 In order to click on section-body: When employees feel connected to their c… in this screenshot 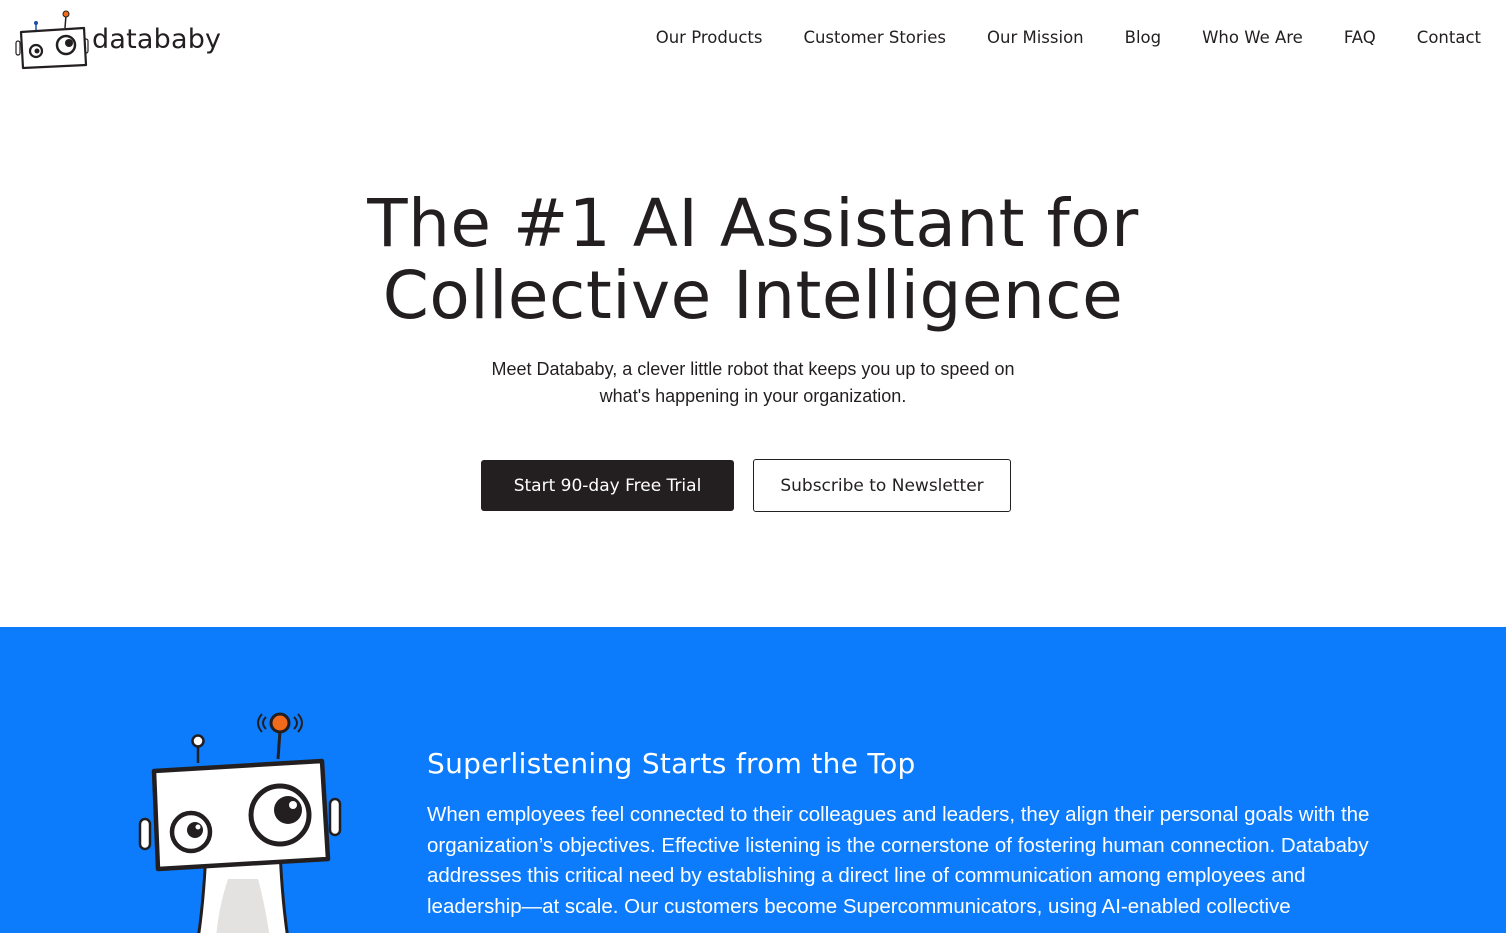, I will do `click(898, 860)`.